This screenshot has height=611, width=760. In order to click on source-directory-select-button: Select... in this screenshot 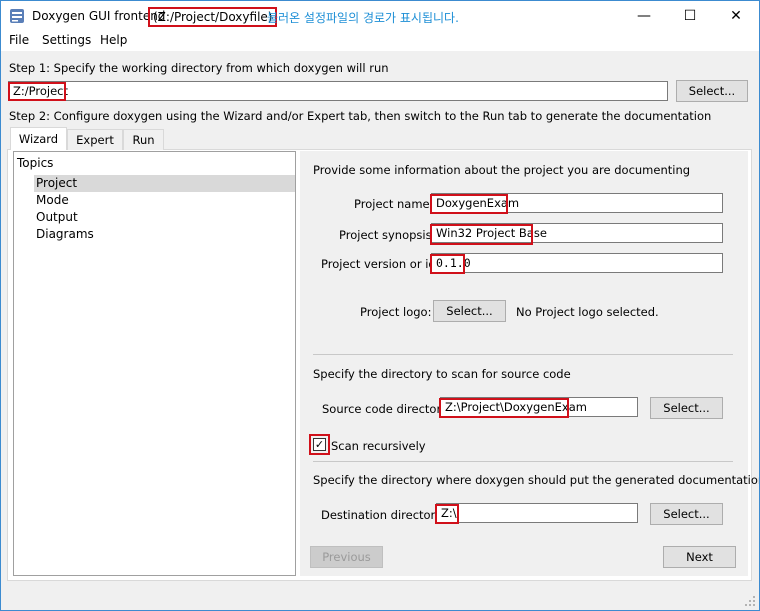, I will do `click(686, 408)`.